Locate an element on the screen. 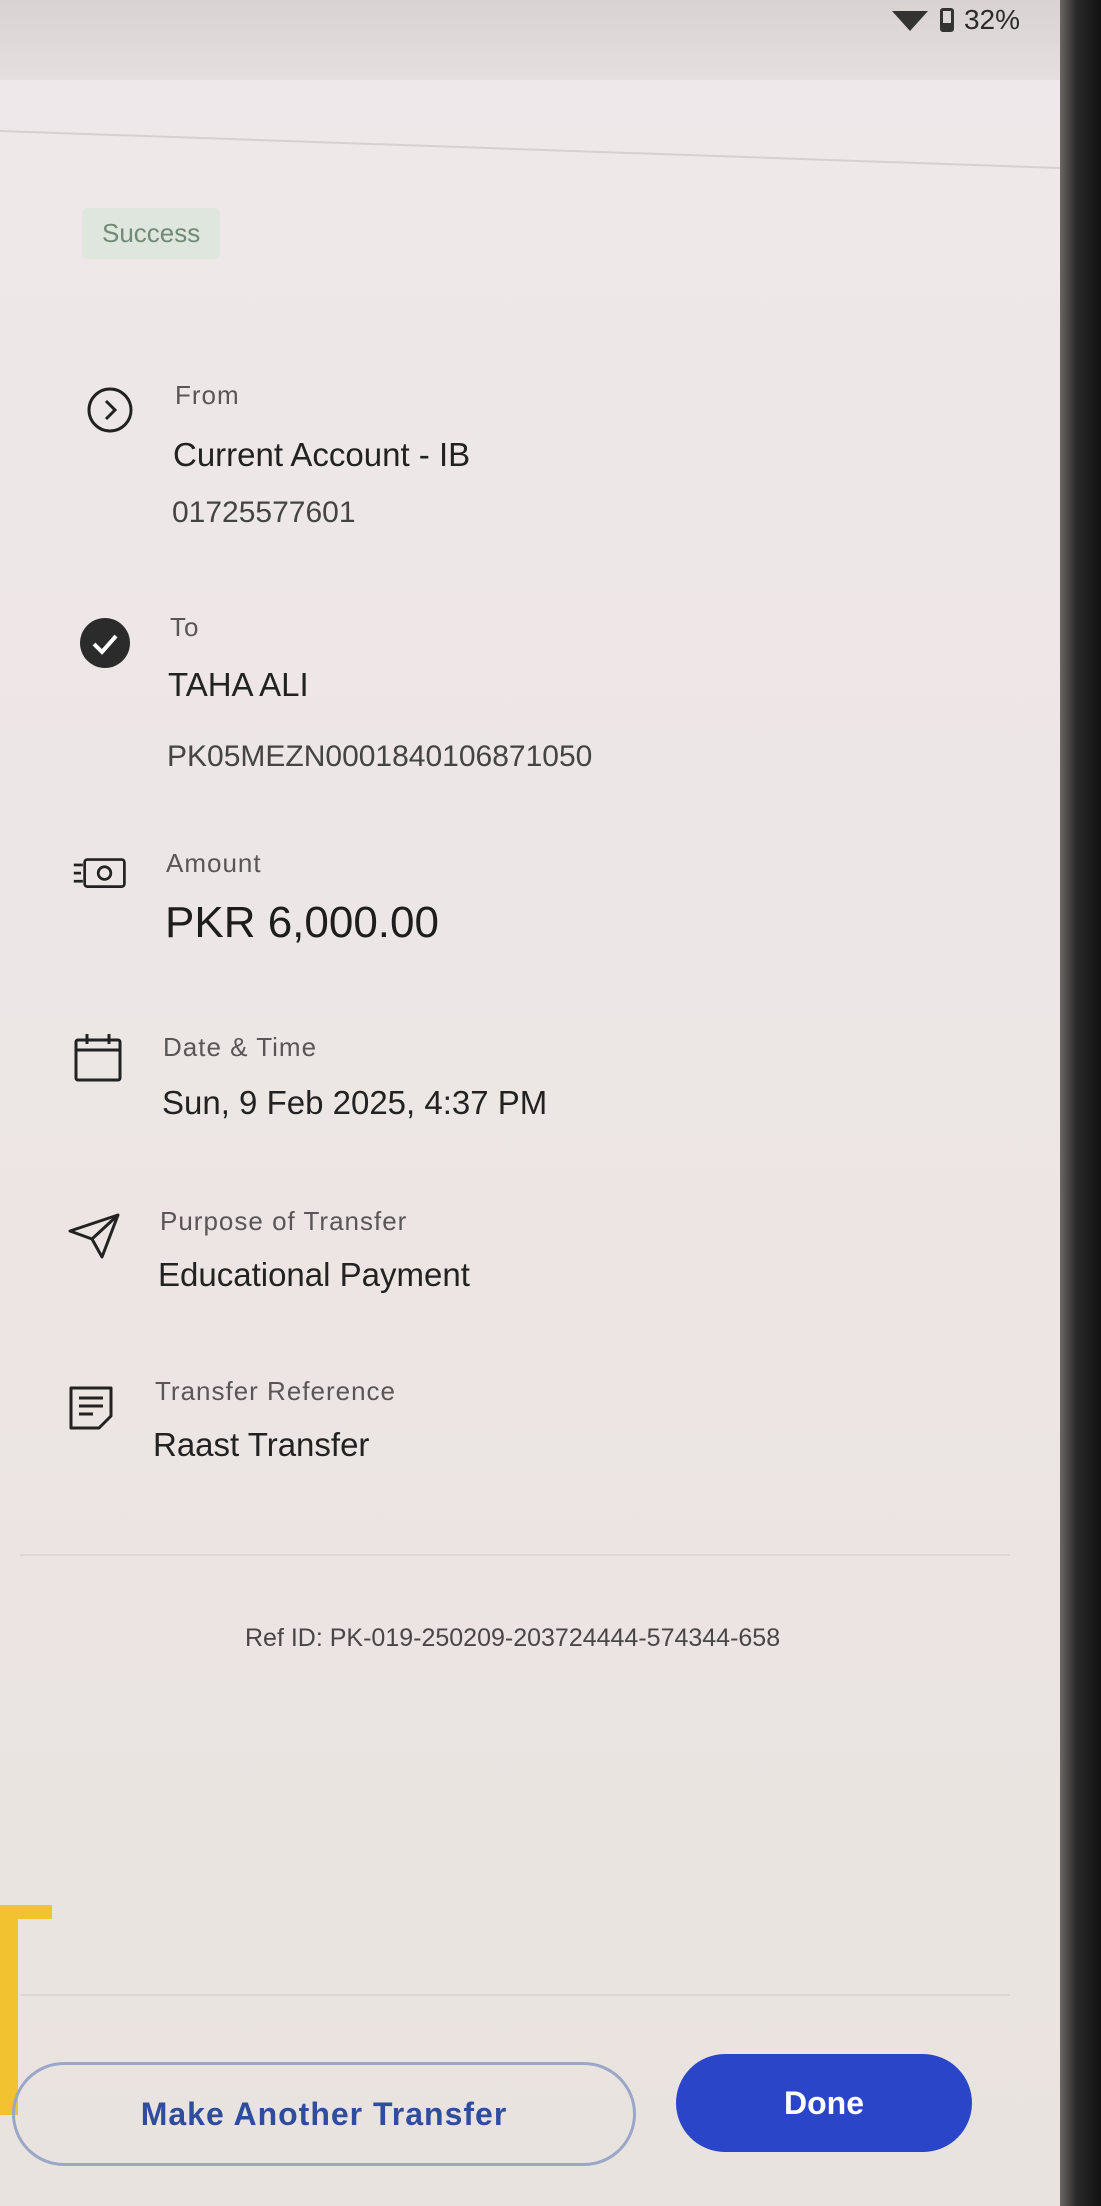 The image size is (1101, 2206). chevron-right-circle-icon is located at coordinates (110, 410).